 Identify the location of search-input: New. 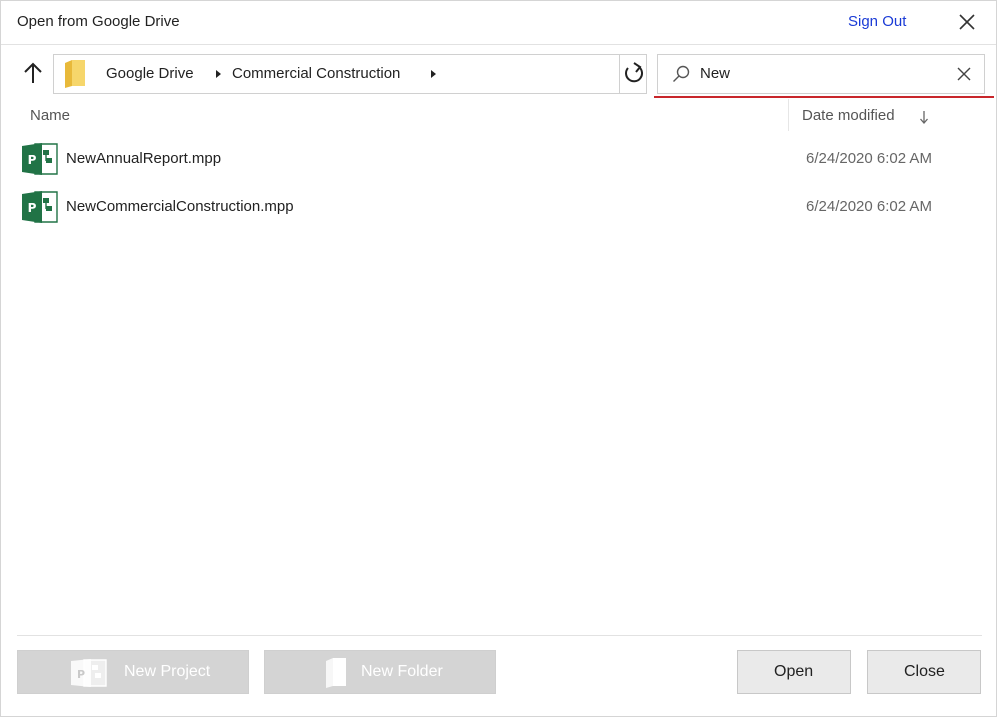
(821, 74).